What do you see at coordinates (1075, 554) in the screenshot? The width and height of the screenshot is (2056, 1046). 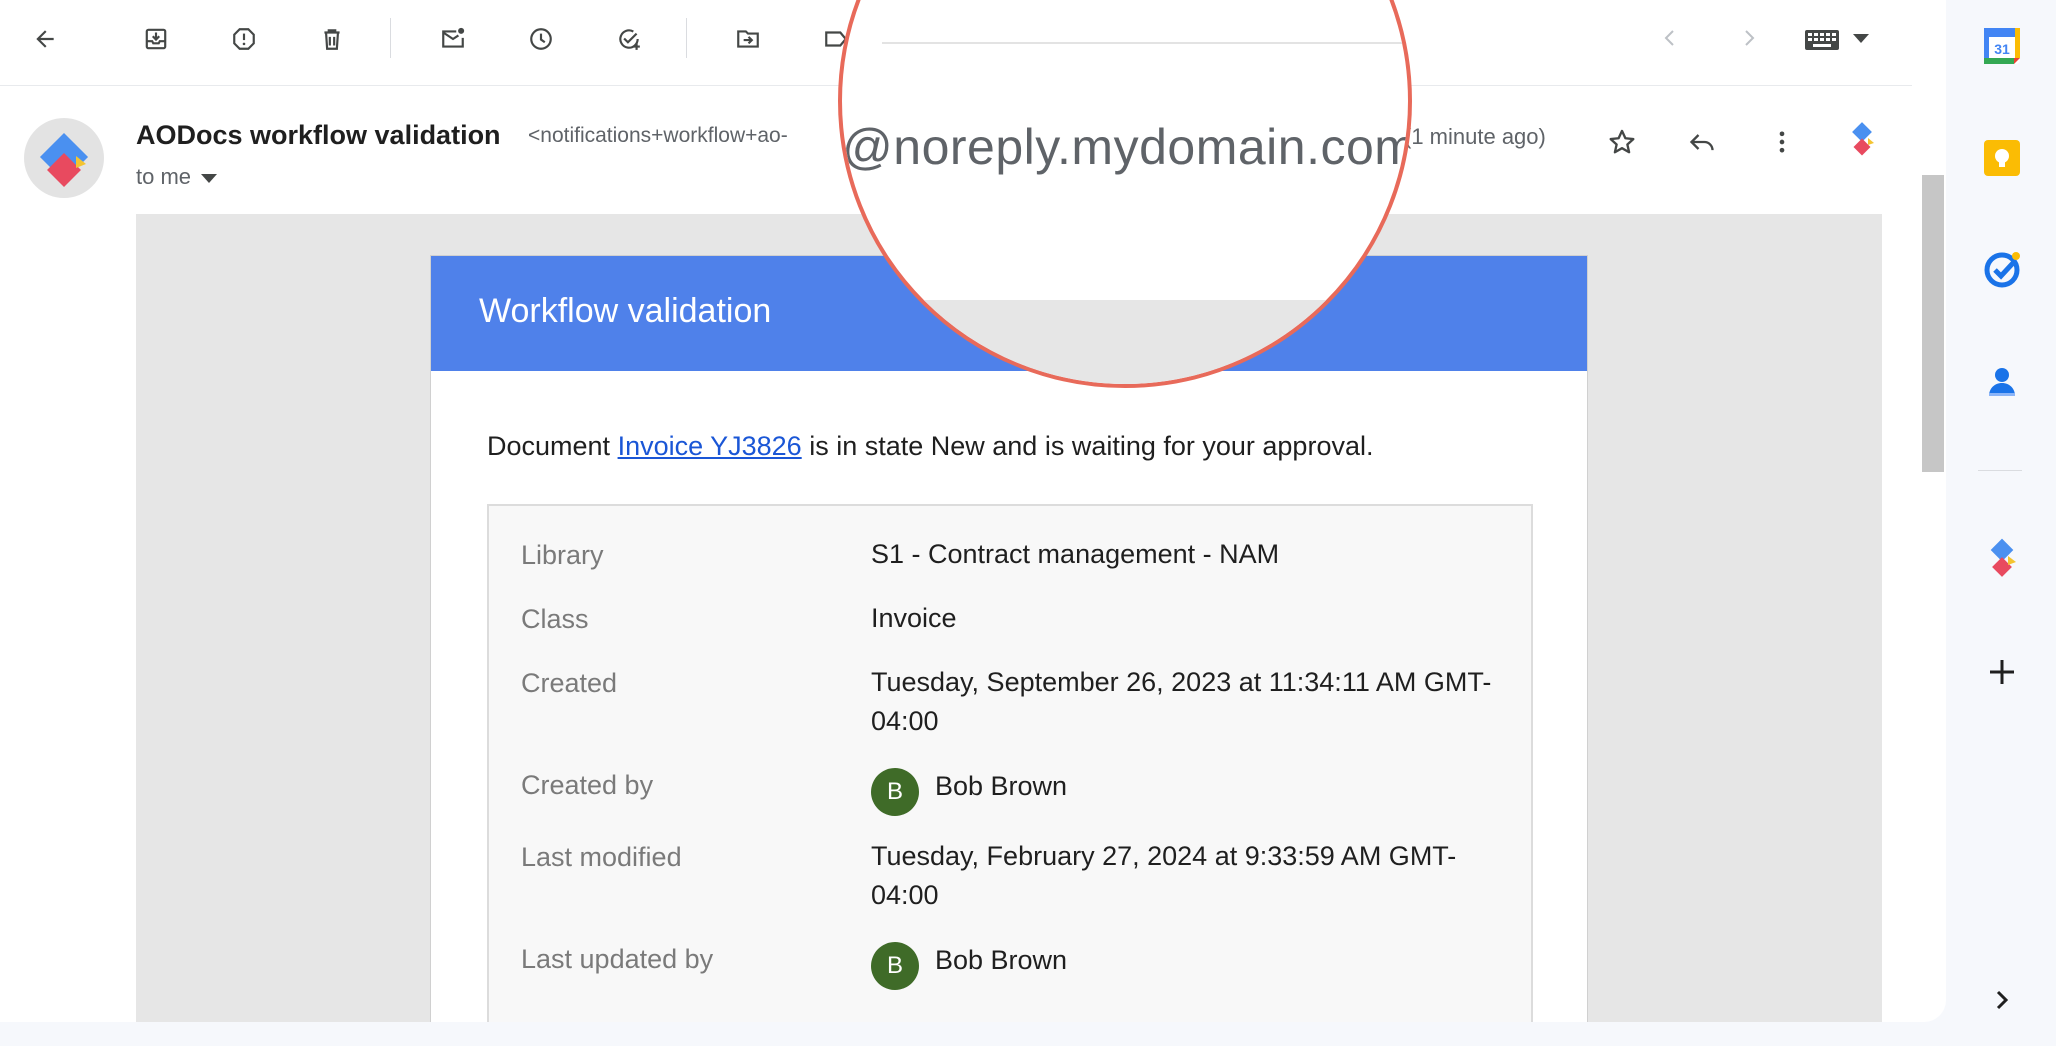 I see `prop-value-library: S1 - Contract management - NAM` at bounding box center [1075, 554].